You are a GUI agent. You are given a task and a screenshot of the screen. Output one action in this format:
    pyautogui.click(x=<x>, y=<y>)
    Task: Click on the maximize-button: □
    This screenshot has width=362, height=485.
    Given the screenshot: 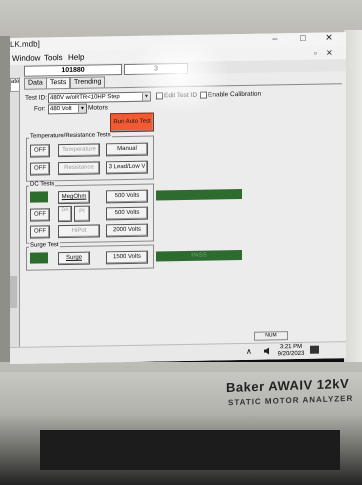 What is the action you would take?
    pyautogui.click(x=303, y=38)
    